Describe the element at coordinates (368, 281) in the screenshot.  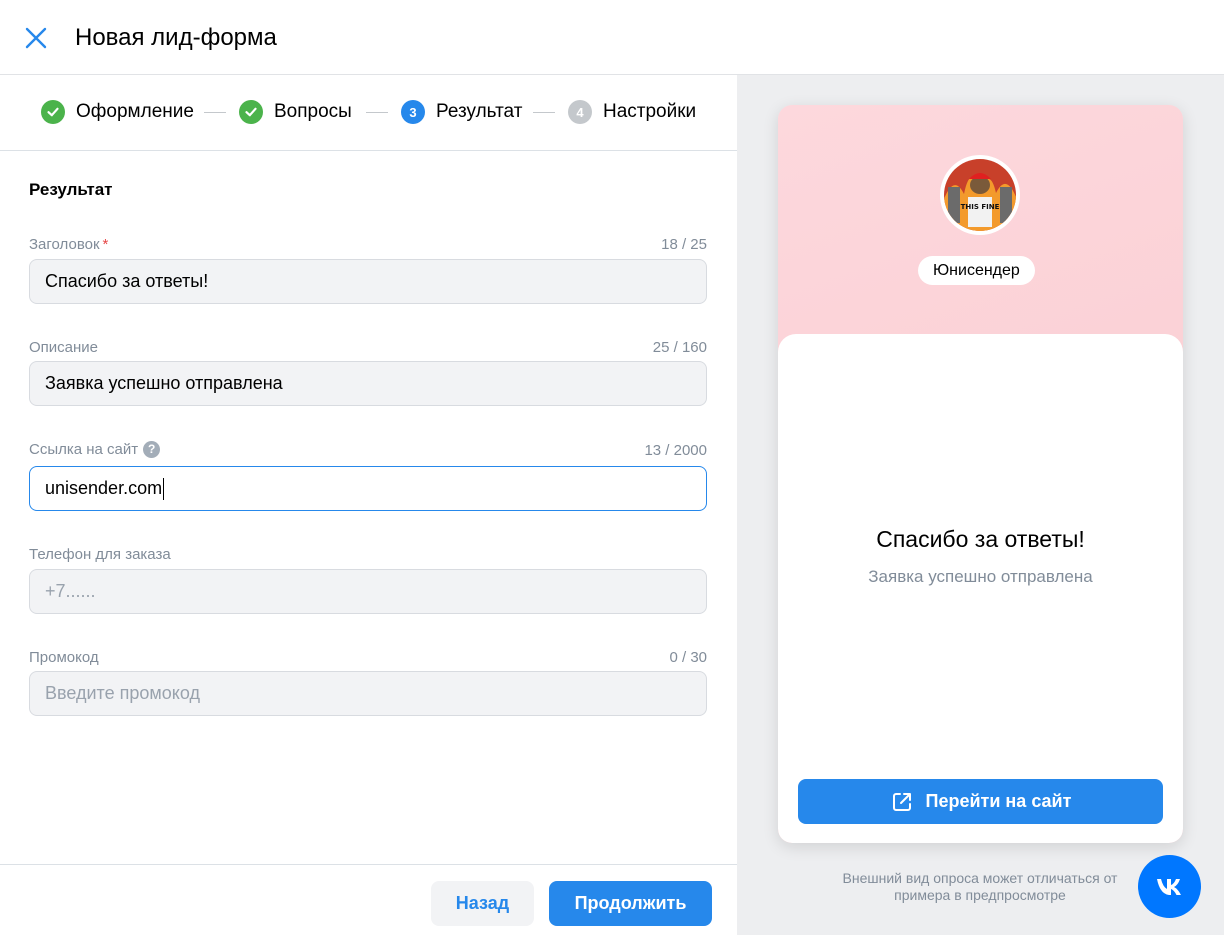
I see `title-input: Спасибо за ответы!` at that location.